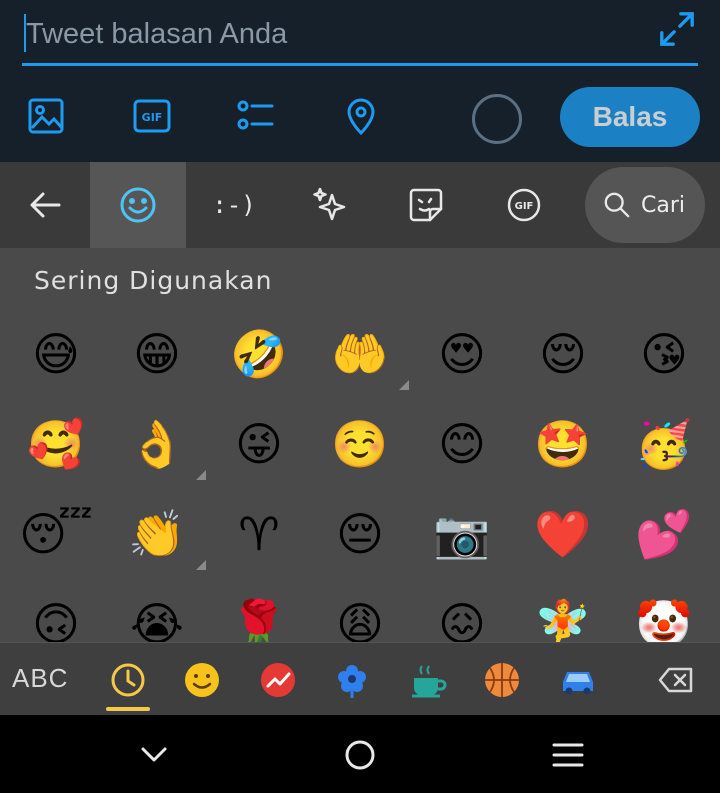 The height and width of the screenshot is (793, 720). I want to click on coffee-icon, so click(428, 679).